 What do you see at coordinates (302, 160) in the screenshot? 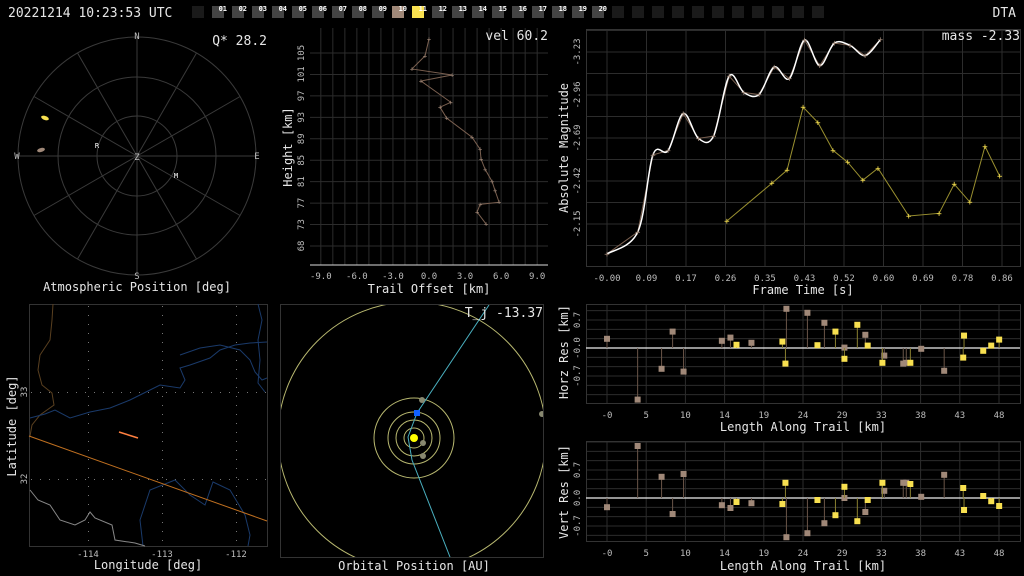
I see `y-tick-label: 85` at bounding box center [302, 160].